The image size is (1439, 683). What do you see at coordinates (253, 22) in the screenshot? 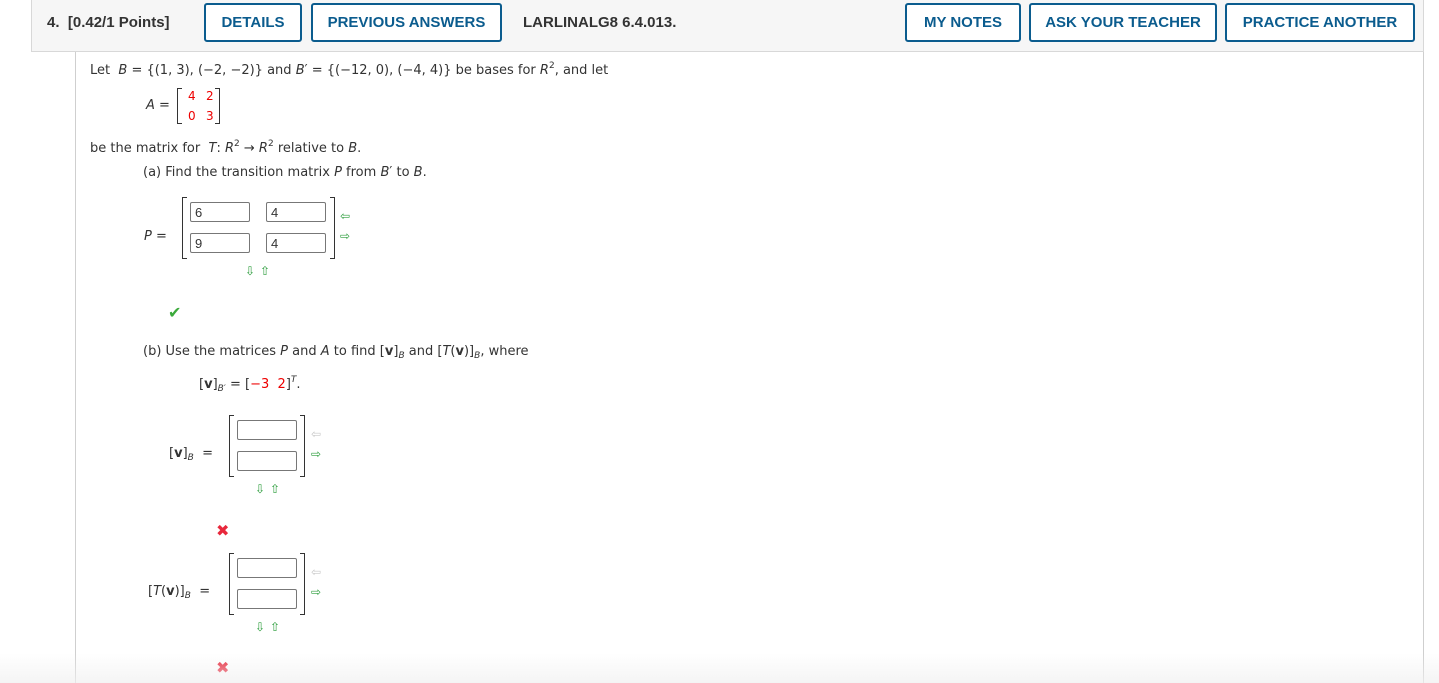
I see `details-button: DETAILS` at bounding box center [253, 22].